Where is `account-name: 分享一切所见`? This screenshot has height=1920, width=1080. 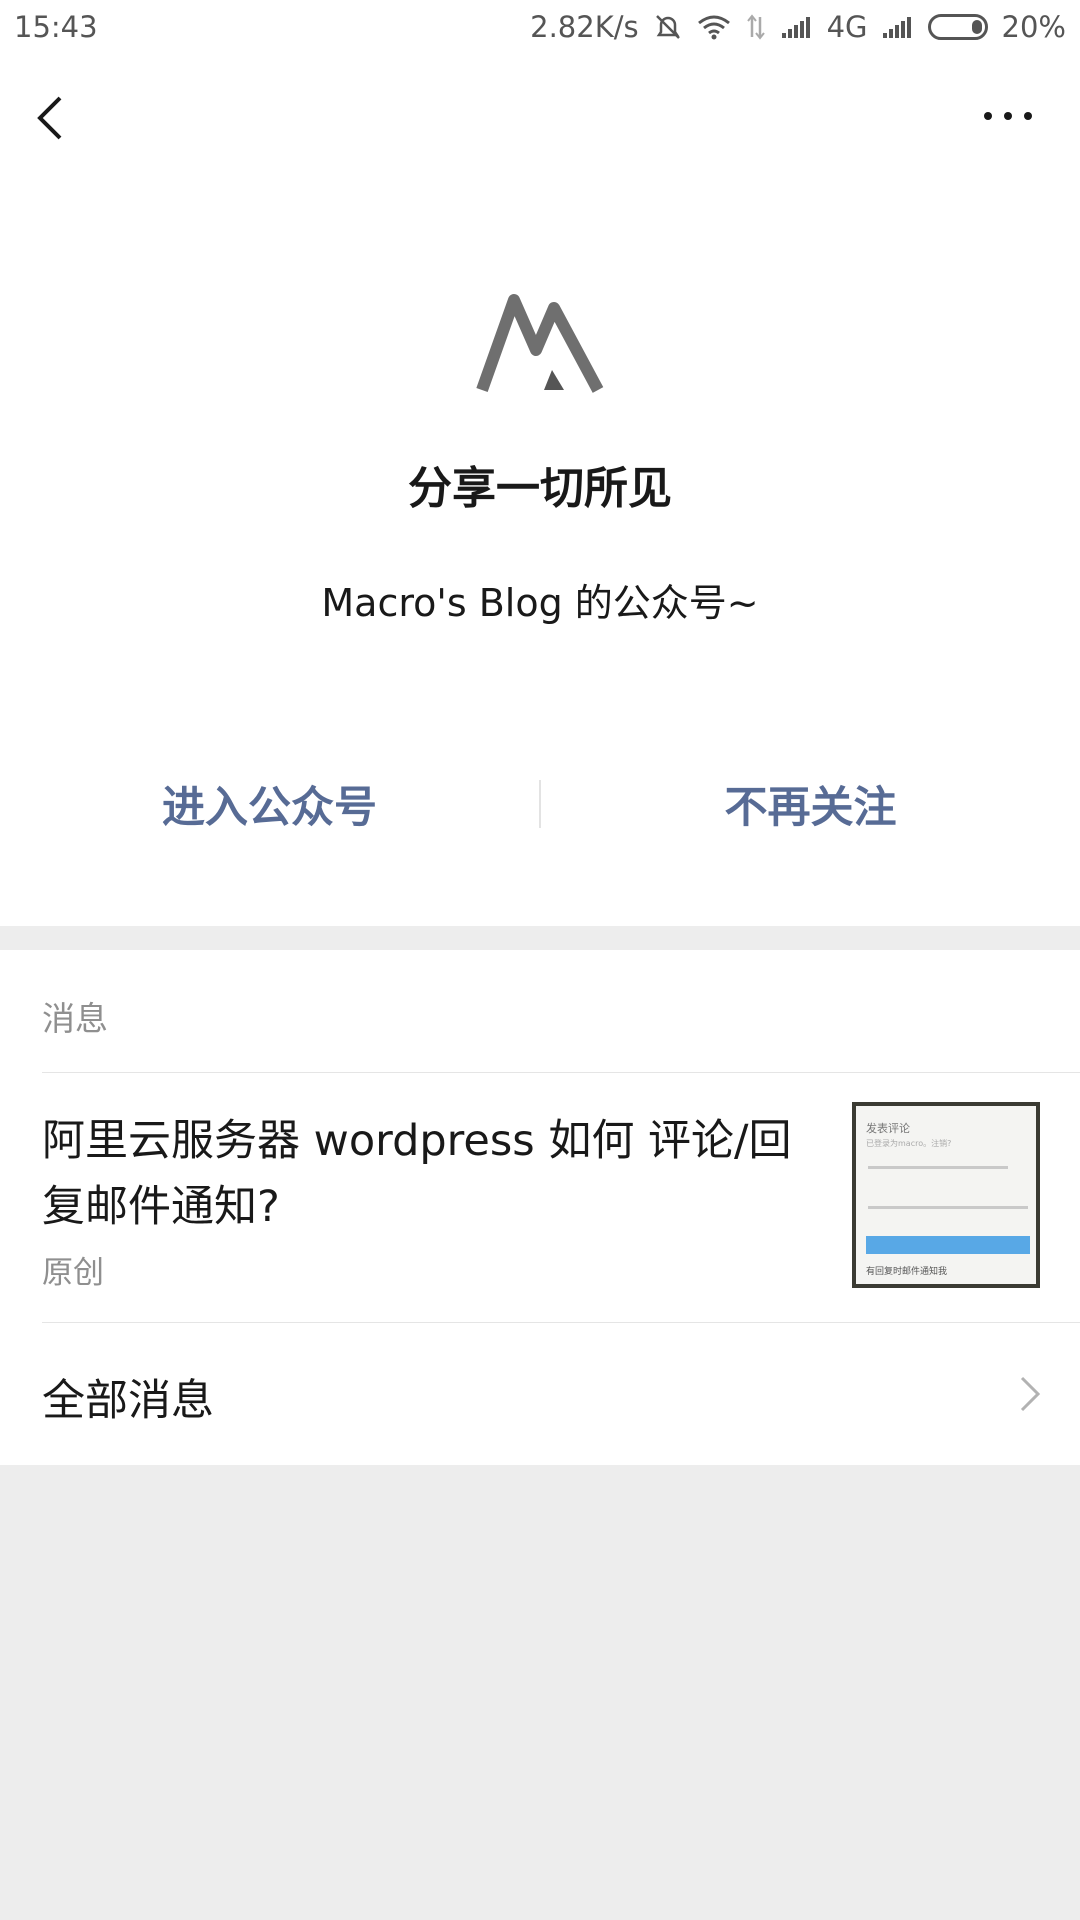
account-name: 分享一切所见 is located at coordinates (540, 488).